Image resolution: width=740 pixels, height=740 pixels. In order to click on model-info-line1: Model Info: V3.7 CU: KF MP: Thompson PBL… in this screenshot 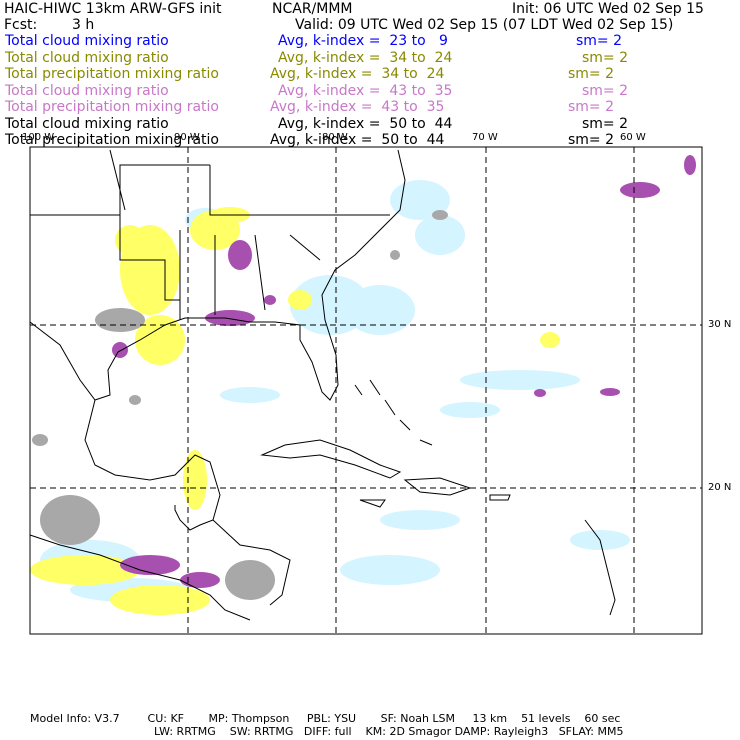, I will do `click(325, 718)`.